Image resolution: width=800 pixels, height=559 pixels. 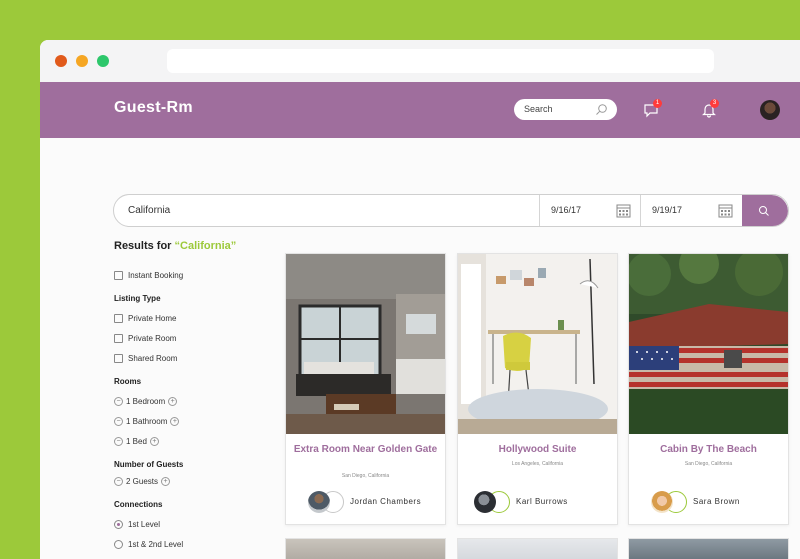 I want to click on listing-host: Jordan Chambers, so click(x=378, y=502).